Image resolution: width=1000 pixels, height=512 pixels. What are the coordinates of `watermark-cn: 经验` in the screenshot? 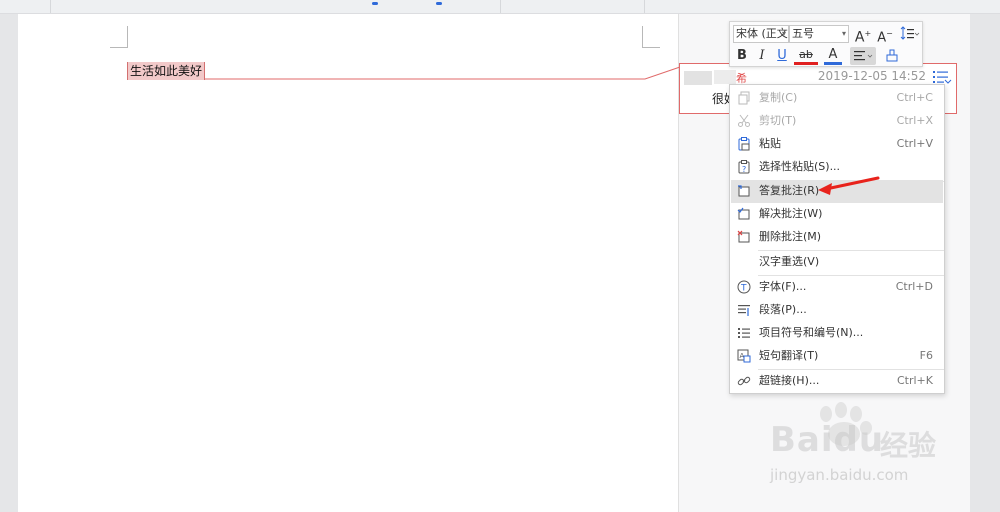 It's located at (908, 445).